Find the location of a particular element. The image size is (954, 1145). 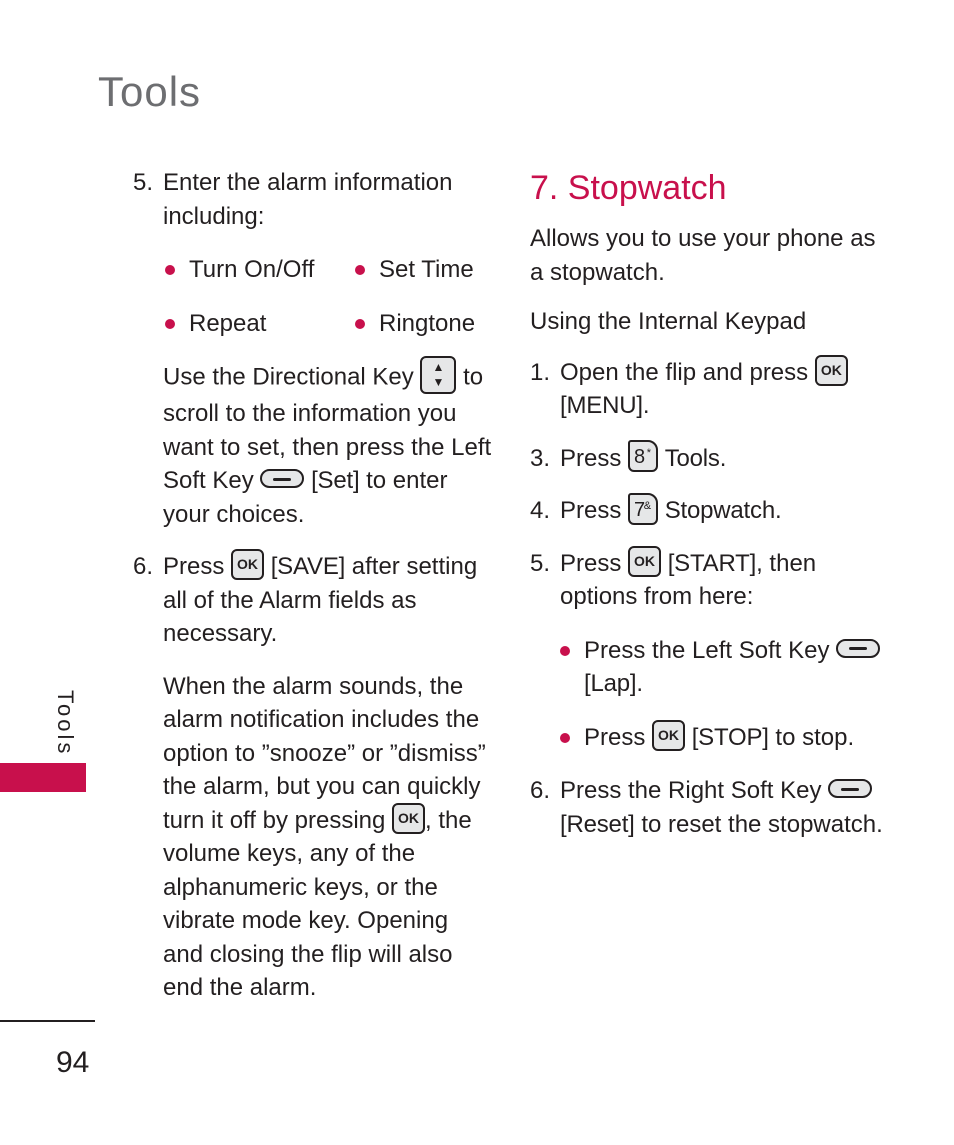

footer-divider is located at coordinates (47, 1021).